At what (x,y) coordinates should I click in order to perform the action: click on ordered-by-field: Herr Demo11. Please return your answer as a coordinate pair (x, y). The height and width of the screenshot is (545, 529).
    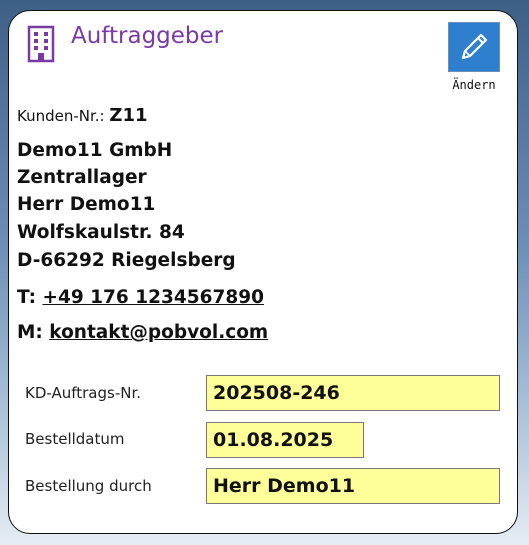
    Looking at the image, I should click on (353, 486).